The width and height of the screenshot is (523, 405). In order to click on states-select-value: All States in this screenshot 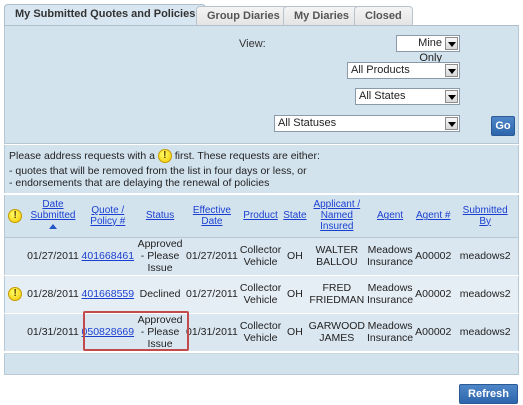, I will do `click(382, 96)`.